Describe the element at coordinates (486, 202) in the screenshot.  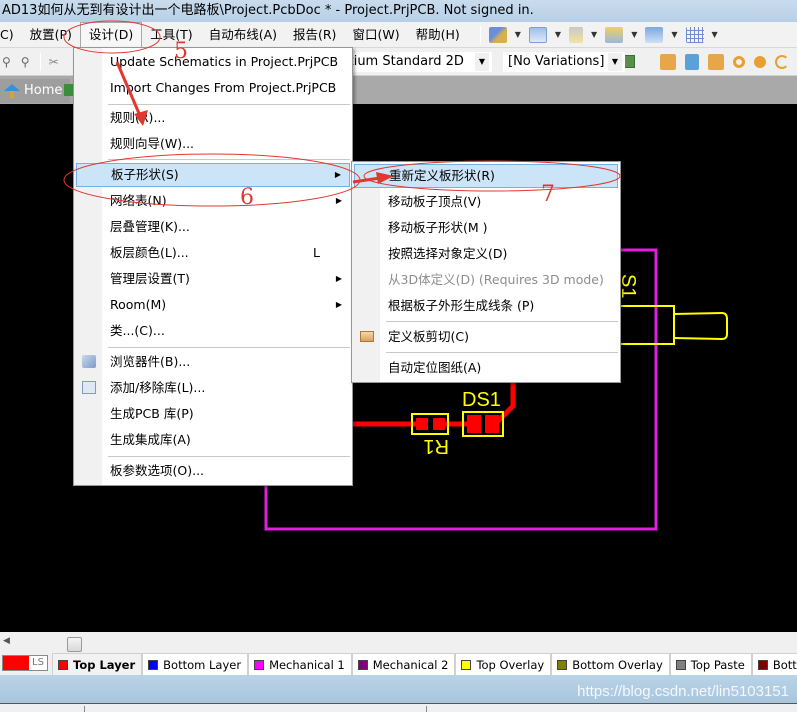
I see `menu-move-board-vertices: 移动板子顶点(V)` at that location.